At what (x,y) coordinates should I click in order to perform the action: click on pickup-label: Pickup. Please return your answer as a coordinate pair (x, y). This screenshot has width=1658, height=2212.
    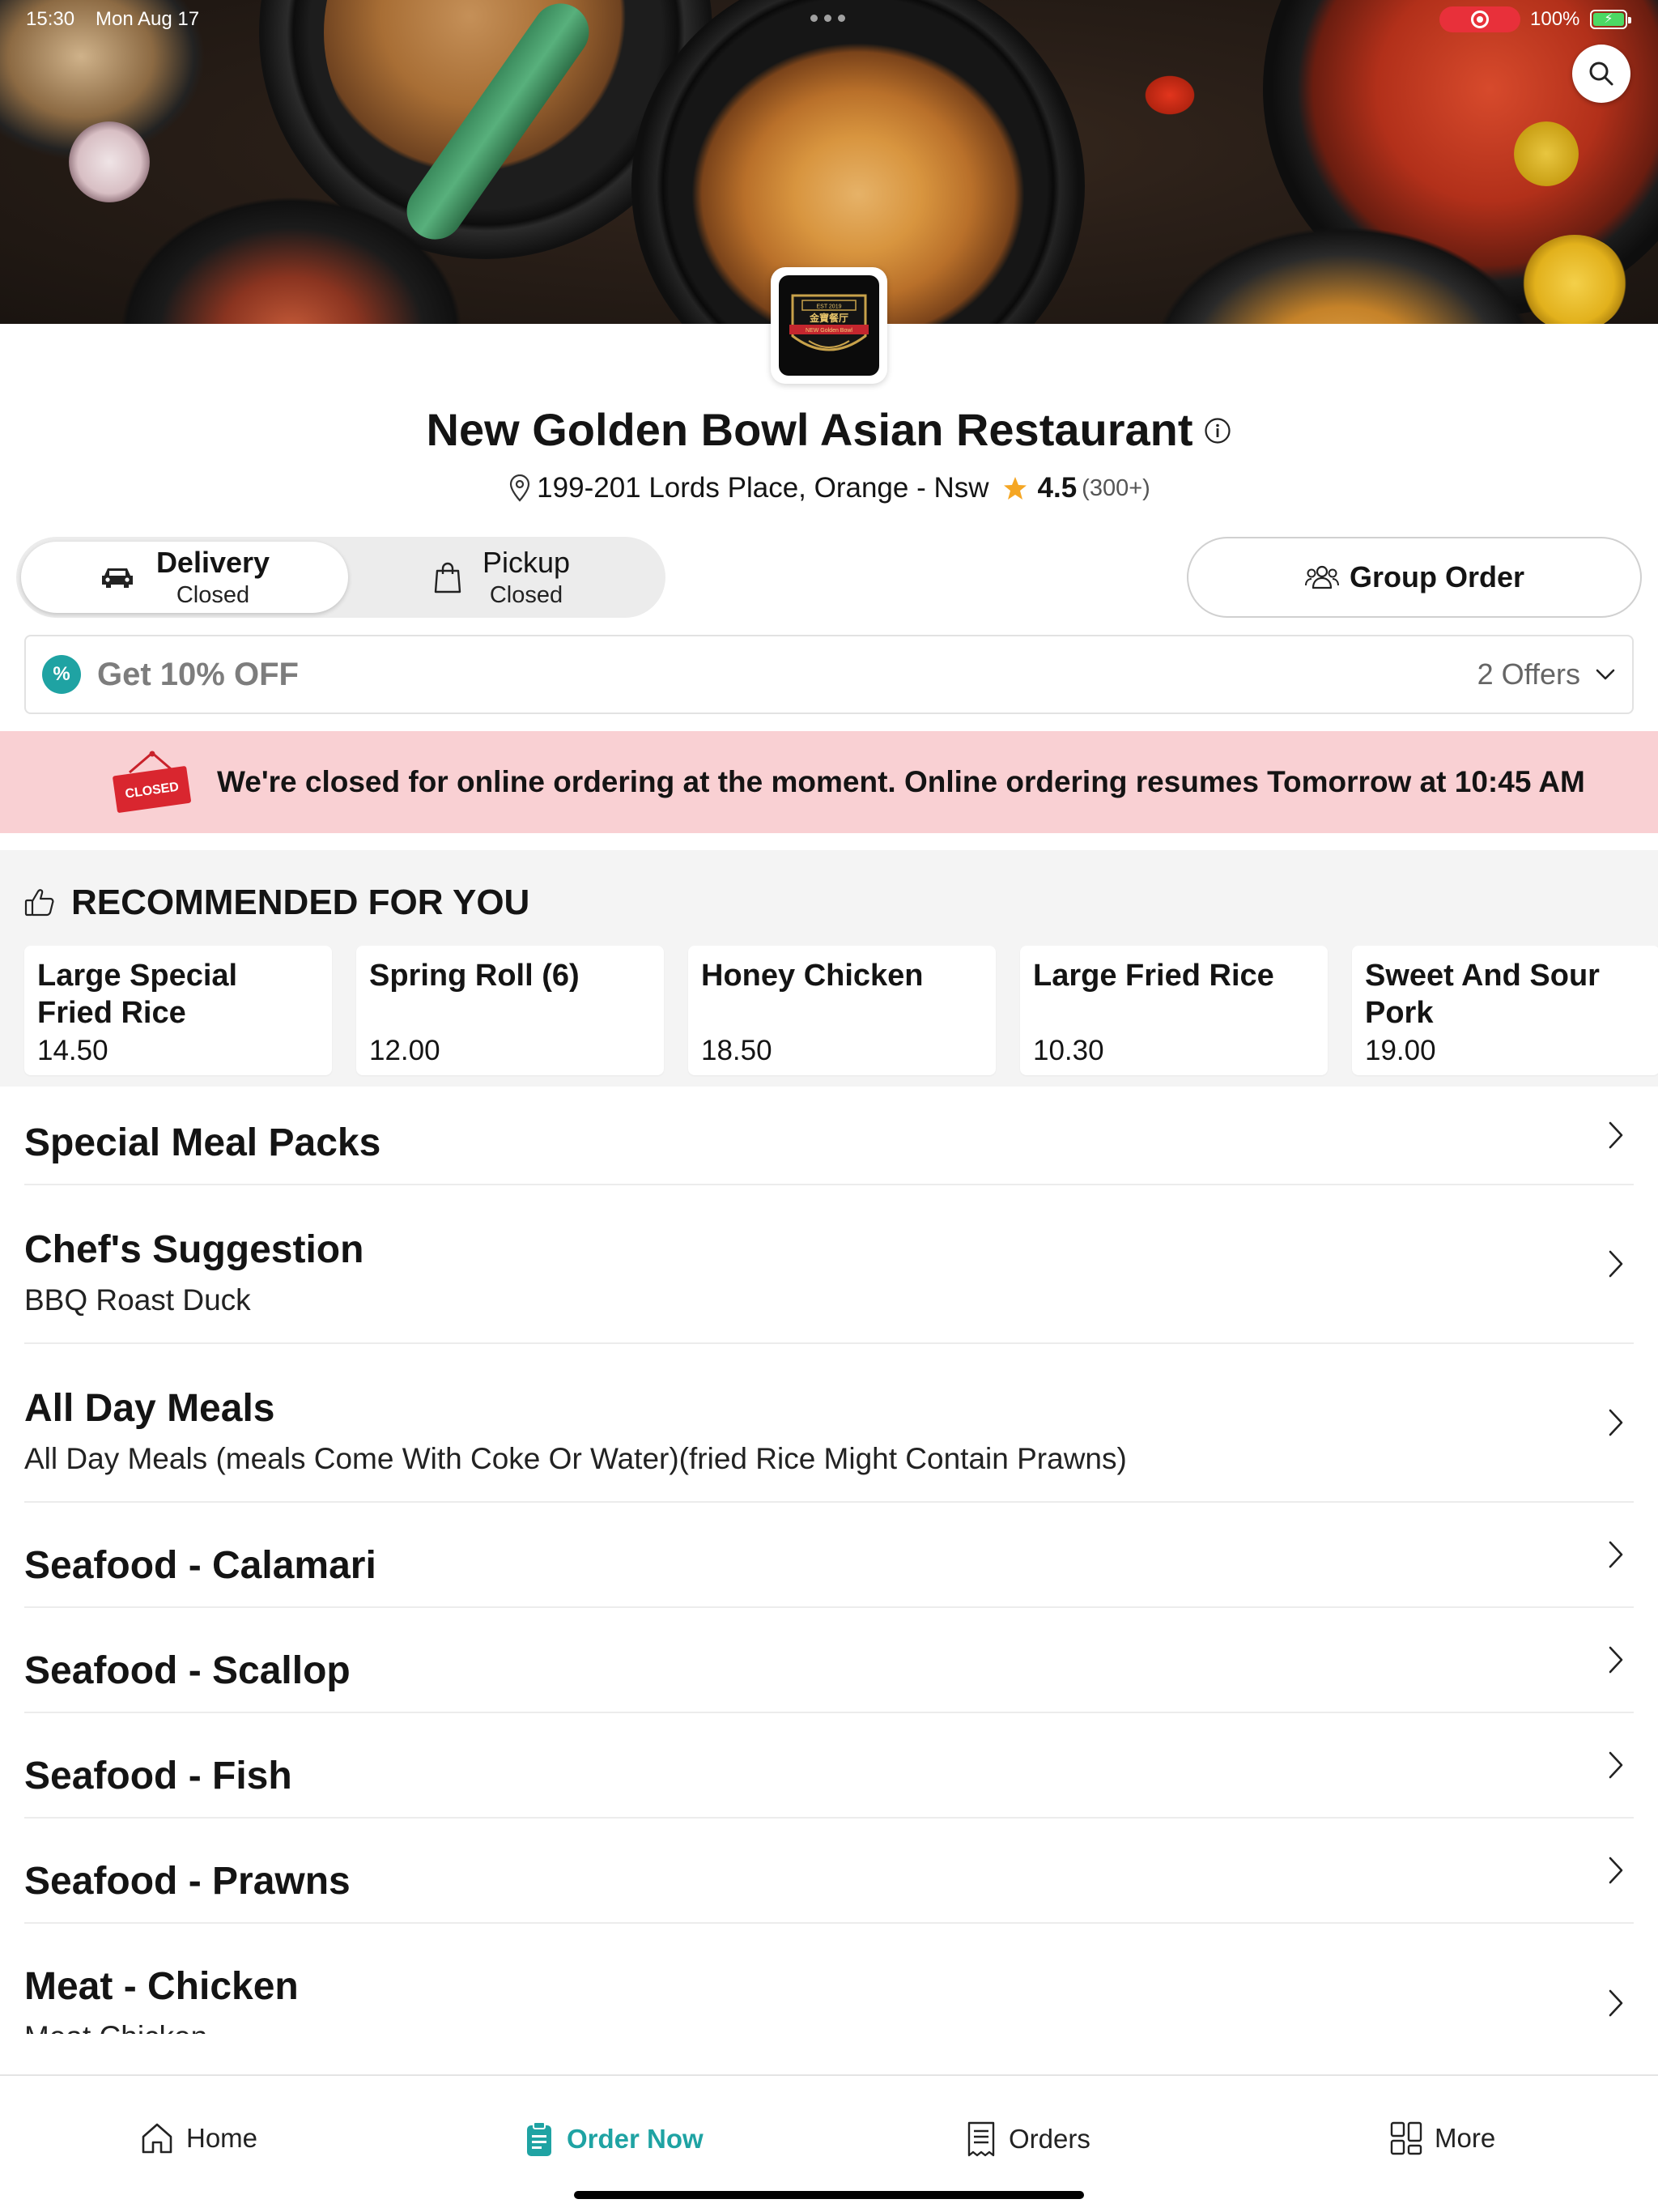
    Looking at the image, I should click on (526, 563).